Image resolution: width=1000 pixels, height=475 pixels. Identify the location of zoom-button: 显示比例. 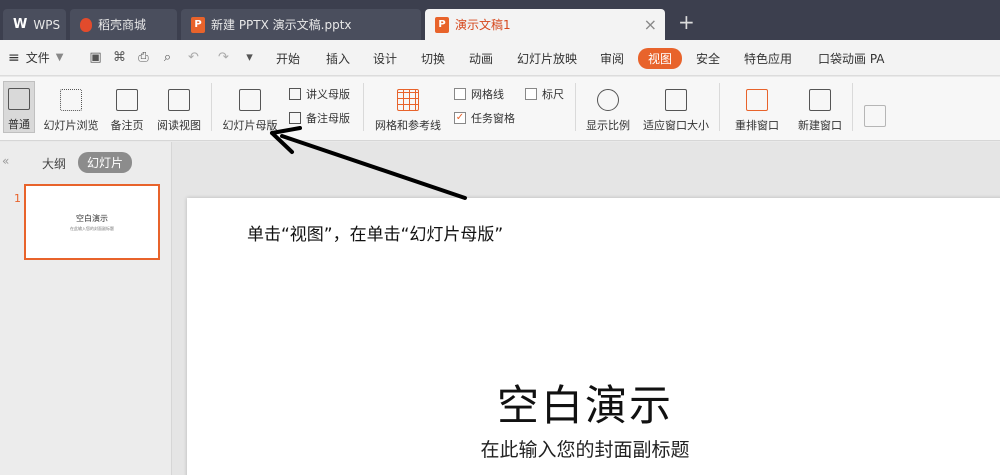
(608, 107).